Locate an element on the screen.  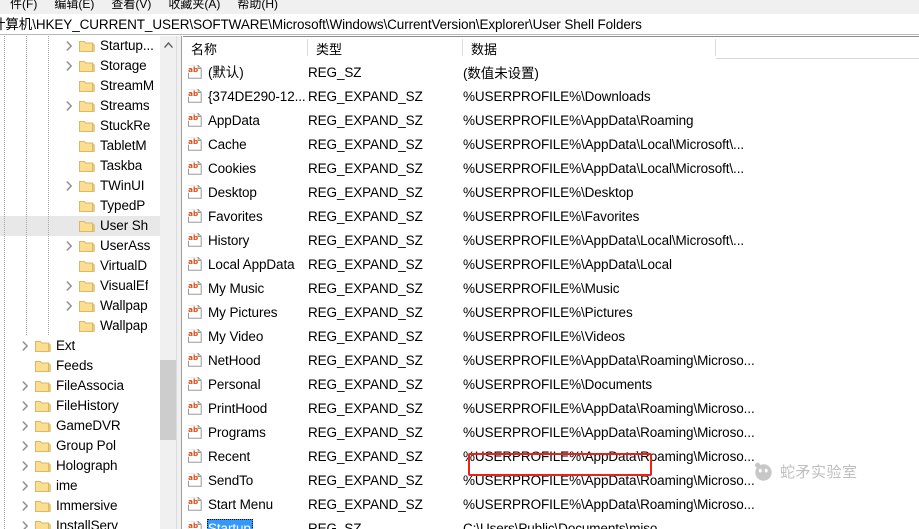
tree-item-user-sh: User Sh is located at coordinates (80, 226).